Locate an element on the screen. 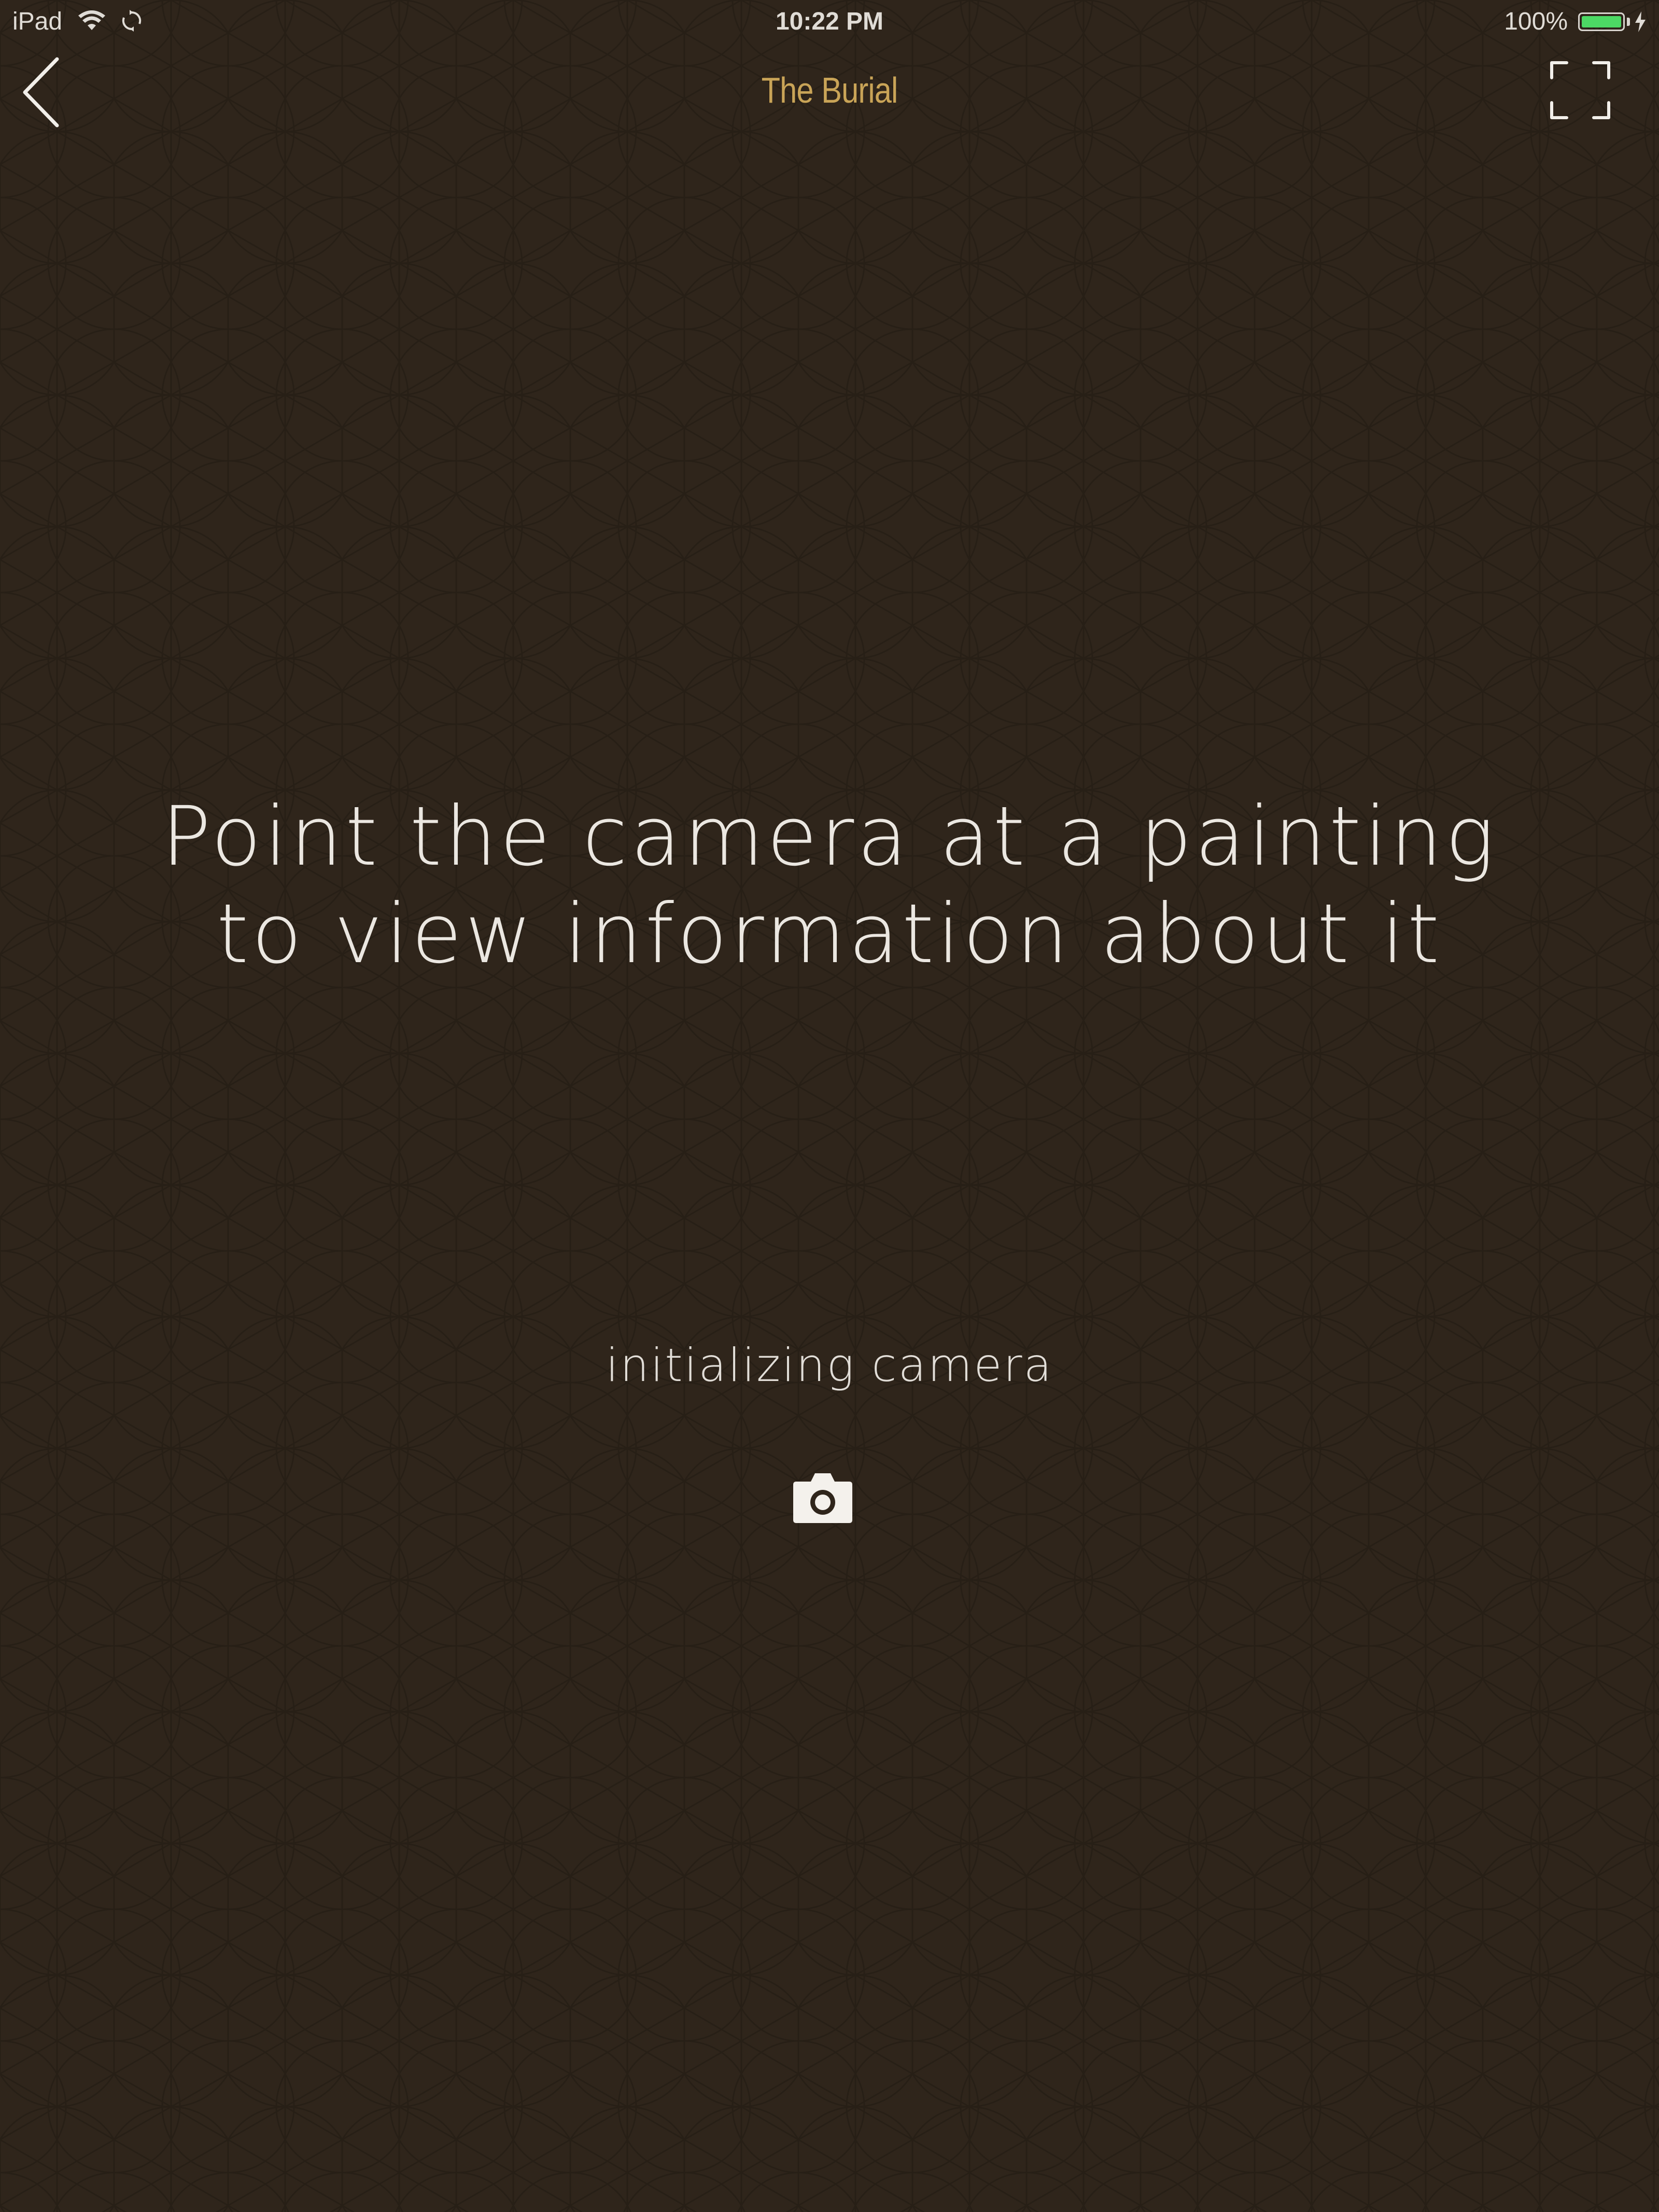 This screenshot has height=2212, width=1659. instruction-line-2: to view information about it is located at coordinates (829, 934).